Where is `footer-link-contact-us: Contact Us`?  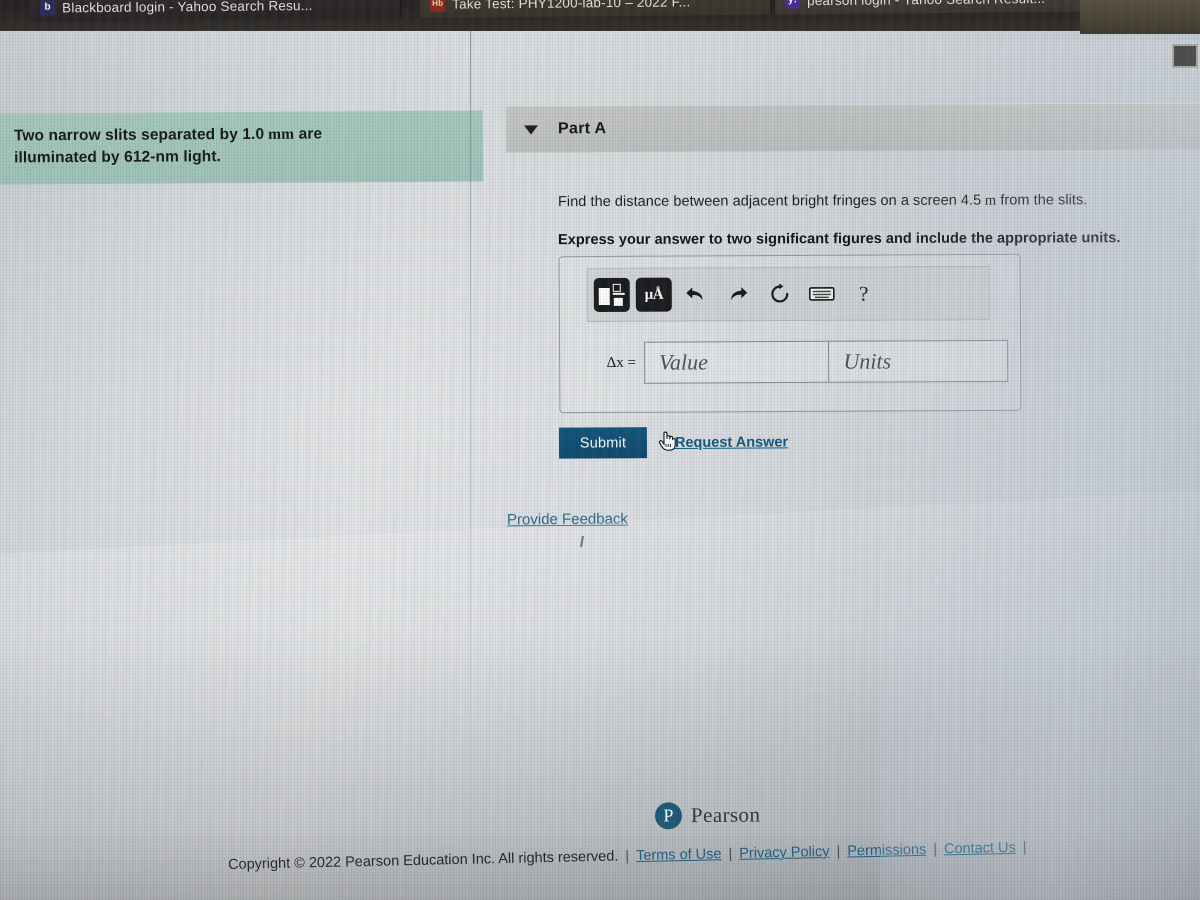
footer-link-contact-us: Contact Us is located at coordinates (980, 849).